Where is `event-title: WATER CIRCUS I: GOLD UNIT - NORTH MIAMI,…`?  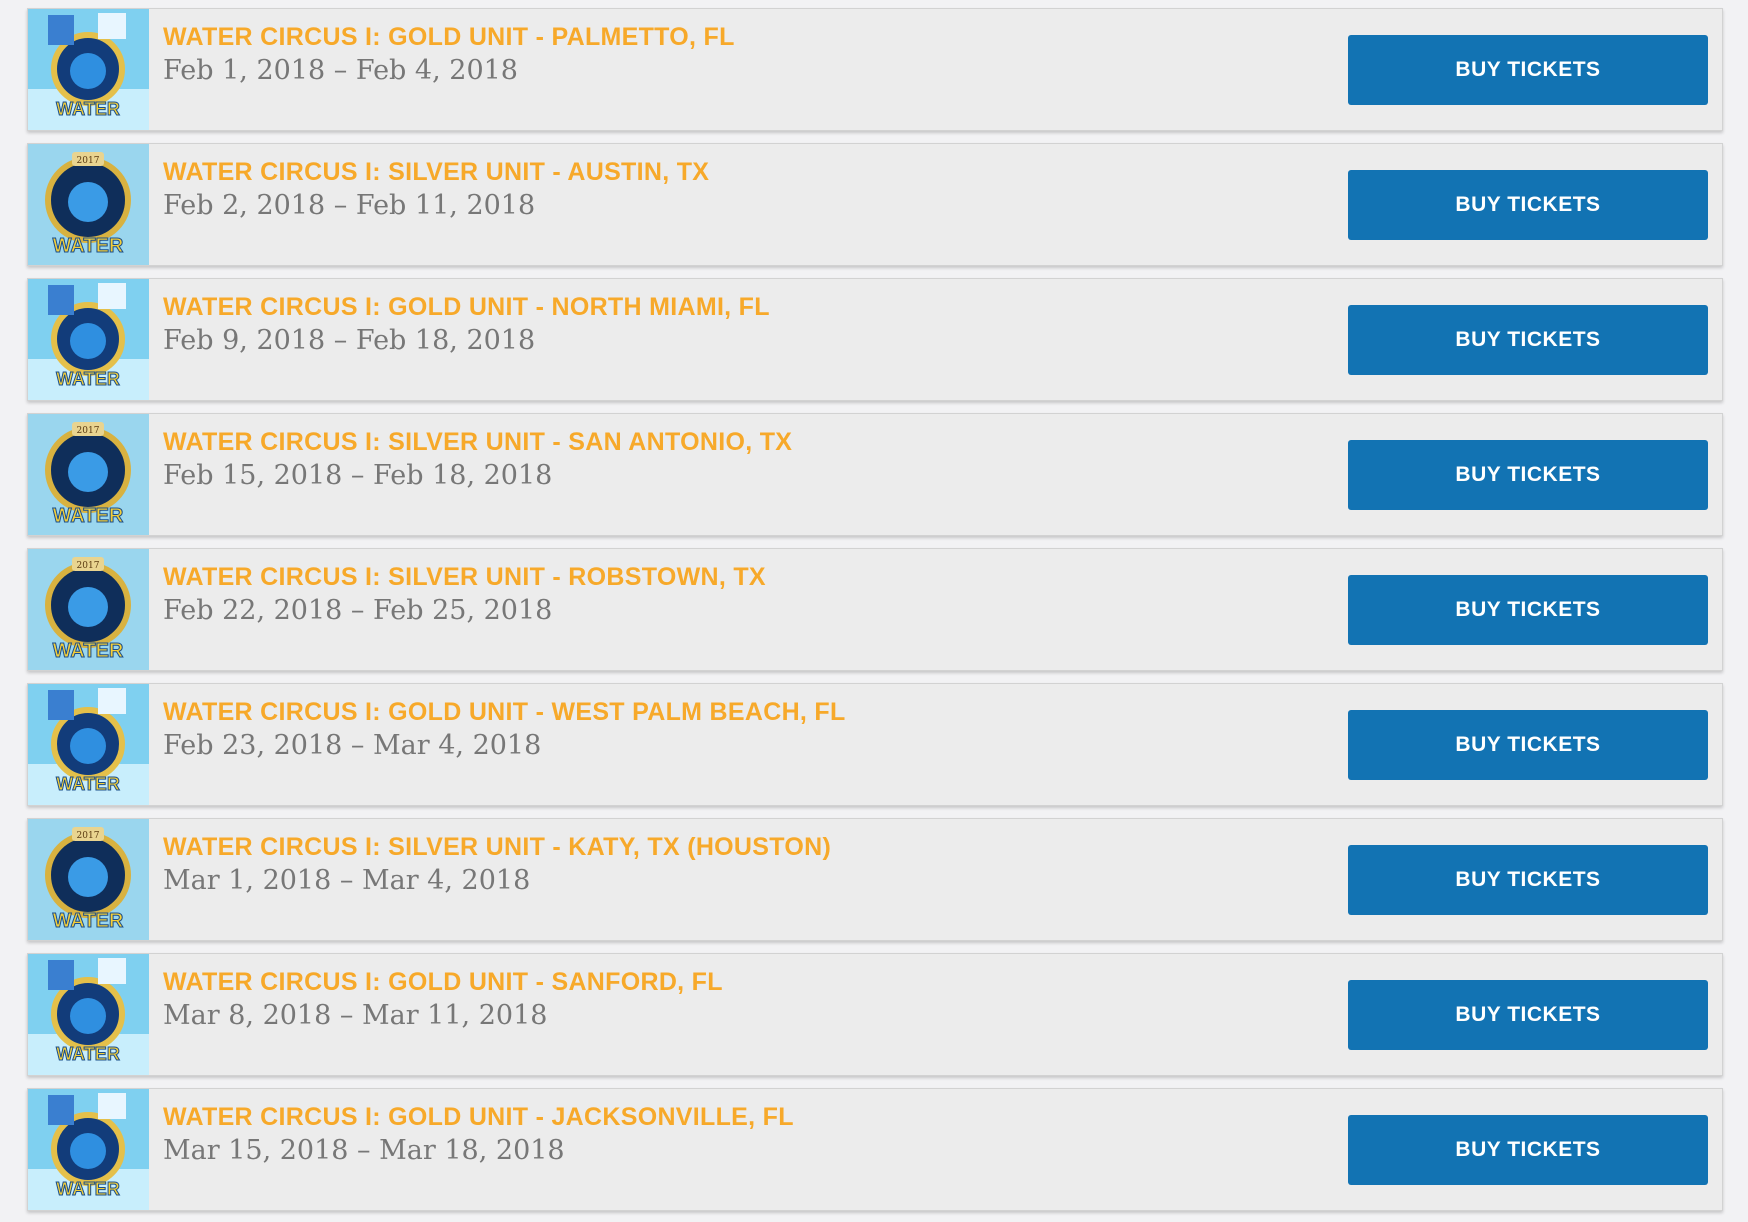
event-title: WATER CIRCUS I: GOLD UNIT - NORTH MIAMI,… is located at coordinates (466, 307).